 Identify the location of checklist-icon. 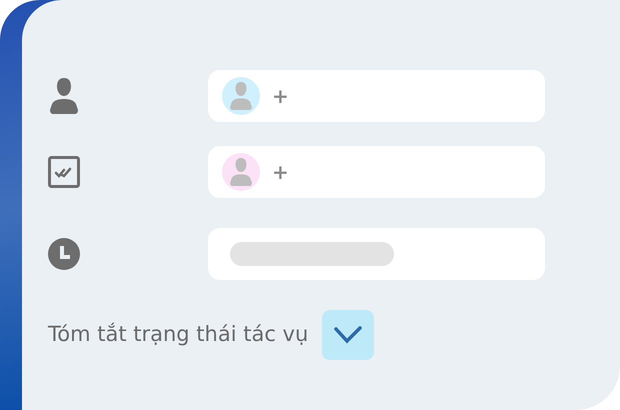
(64, 172).